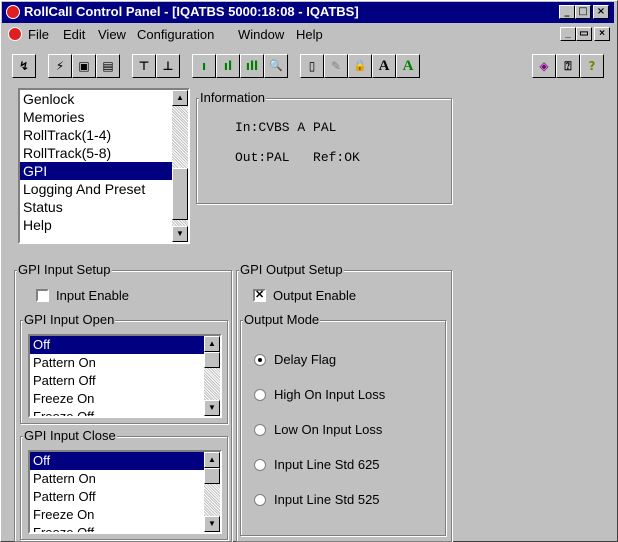 Image resolution: width=618 pixels, height=542 pixels. Describe the element at coordinates (125, 345) in the screenshot. I see `gpi-open-option-item: Off` at that location.